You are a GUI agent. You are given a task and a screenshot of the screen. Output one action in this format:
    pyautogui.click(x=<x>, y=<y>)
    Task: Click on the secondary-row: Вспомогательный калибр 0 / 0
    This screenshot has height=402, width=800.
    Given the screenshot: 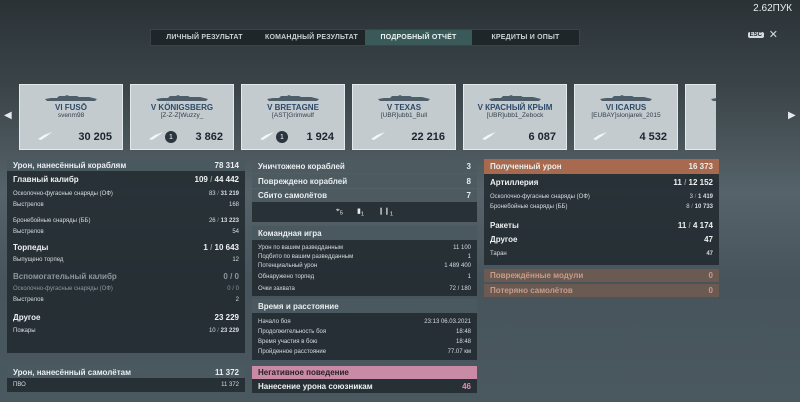 What is the action you would take?
    pyautogui.click(x=126, y=276)
    